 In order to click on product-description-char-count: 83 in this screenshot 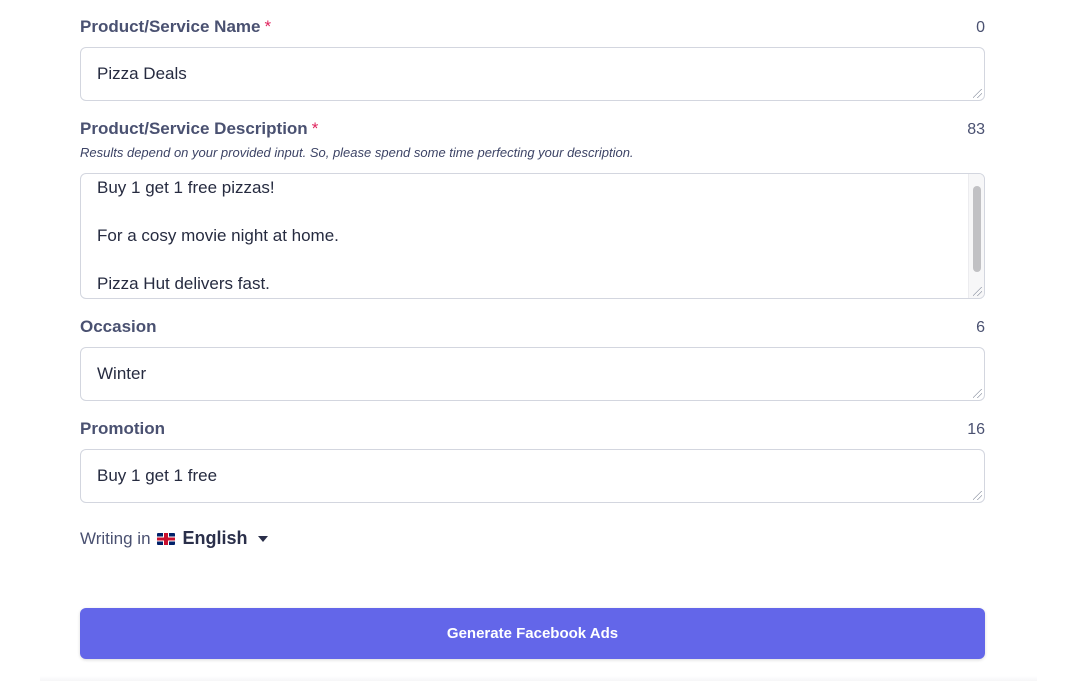, I will do `click(976, 129)`.